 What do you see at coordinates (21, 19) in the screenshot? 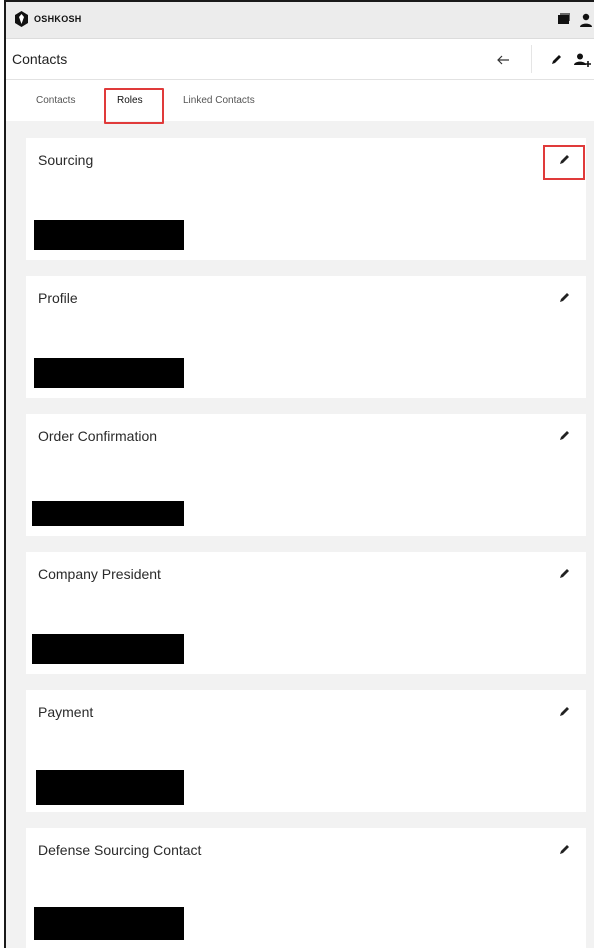
I see `oshkosh-logo-icon` at bounding box center [21, 19].